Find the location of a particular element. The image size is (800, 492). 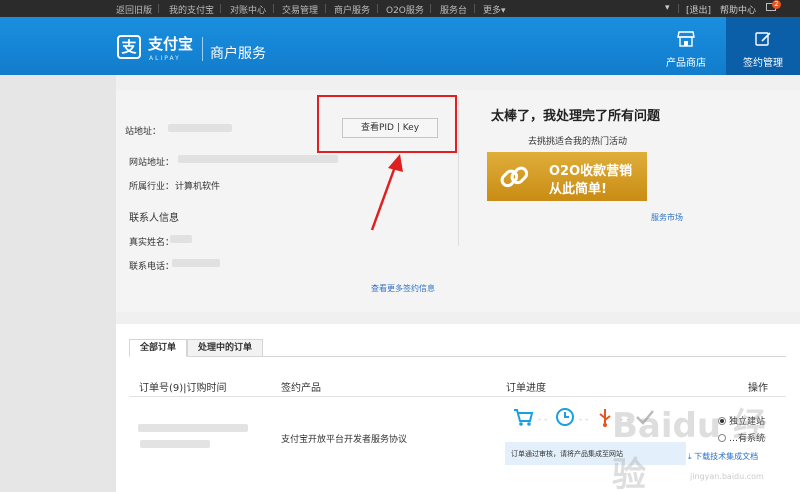

progress-note: 订单通过审核，请将产品集成至网站 is located at coordinates (567, 454).